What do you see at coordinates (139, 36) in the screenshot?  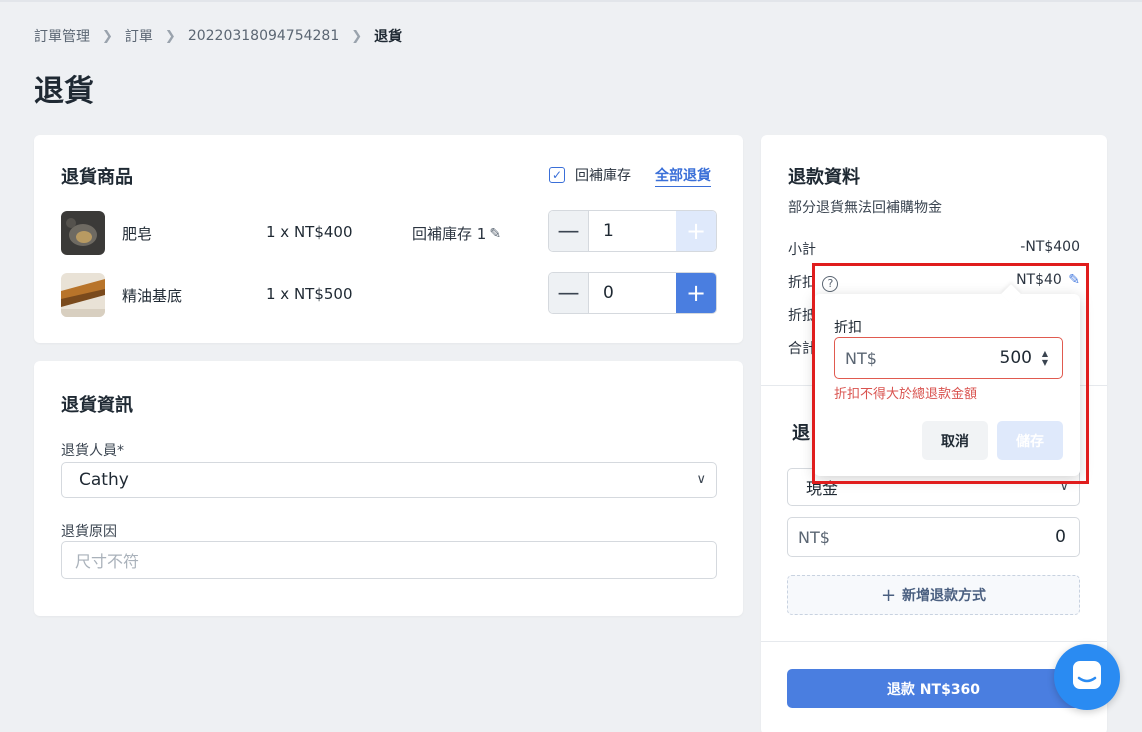 I see `breadcrumb-orders: 訂單` at bounding box center [139, 36].